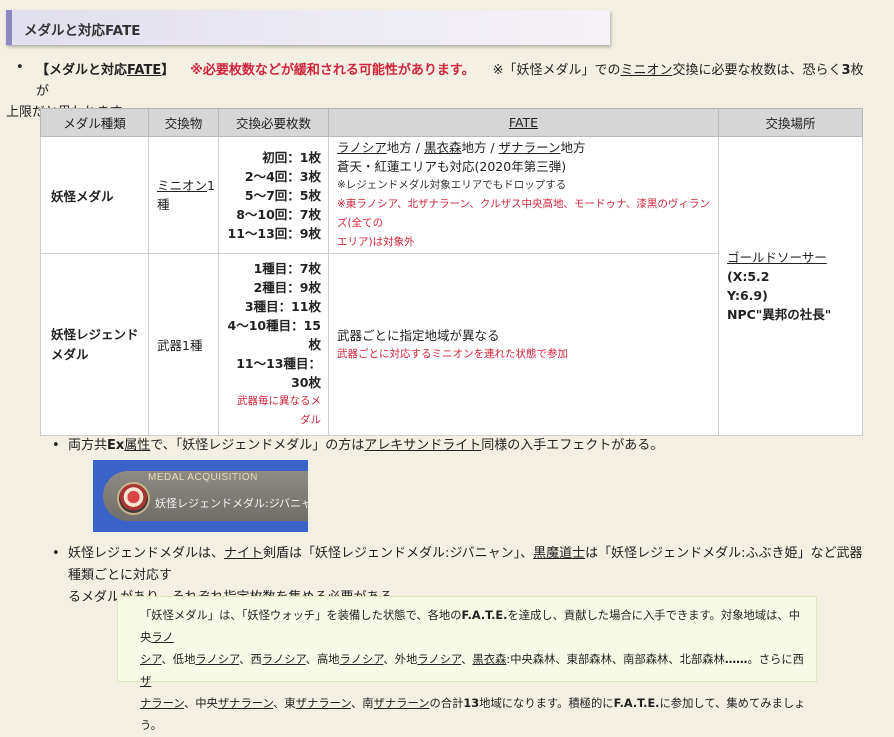 This screenshot has height=737, width=894. I want to click on count-line: 5〜7回：5枚, so click(282, 195).